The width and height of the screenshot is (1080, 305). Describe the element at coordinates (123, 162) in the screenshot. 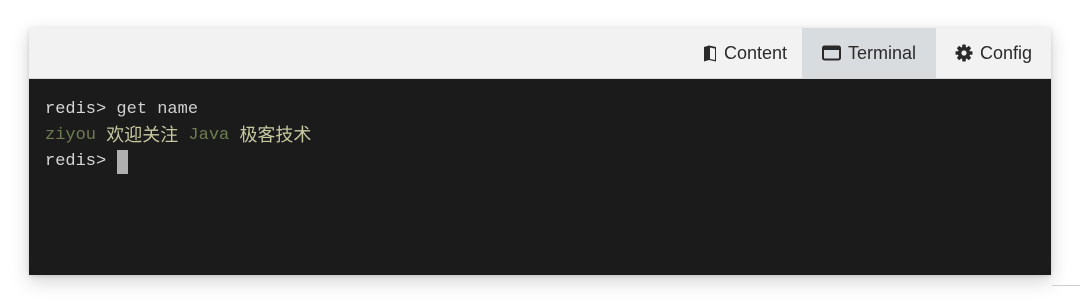

I see `terminal-cursor` at that location.